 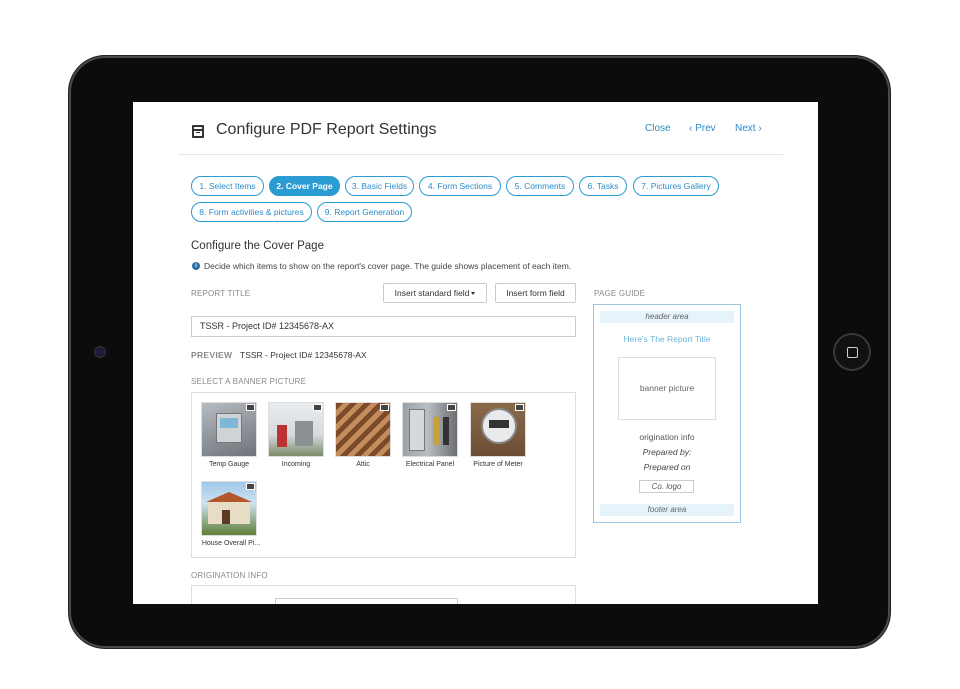 I want to click on info-icon: i, so click(x=196, y=265).